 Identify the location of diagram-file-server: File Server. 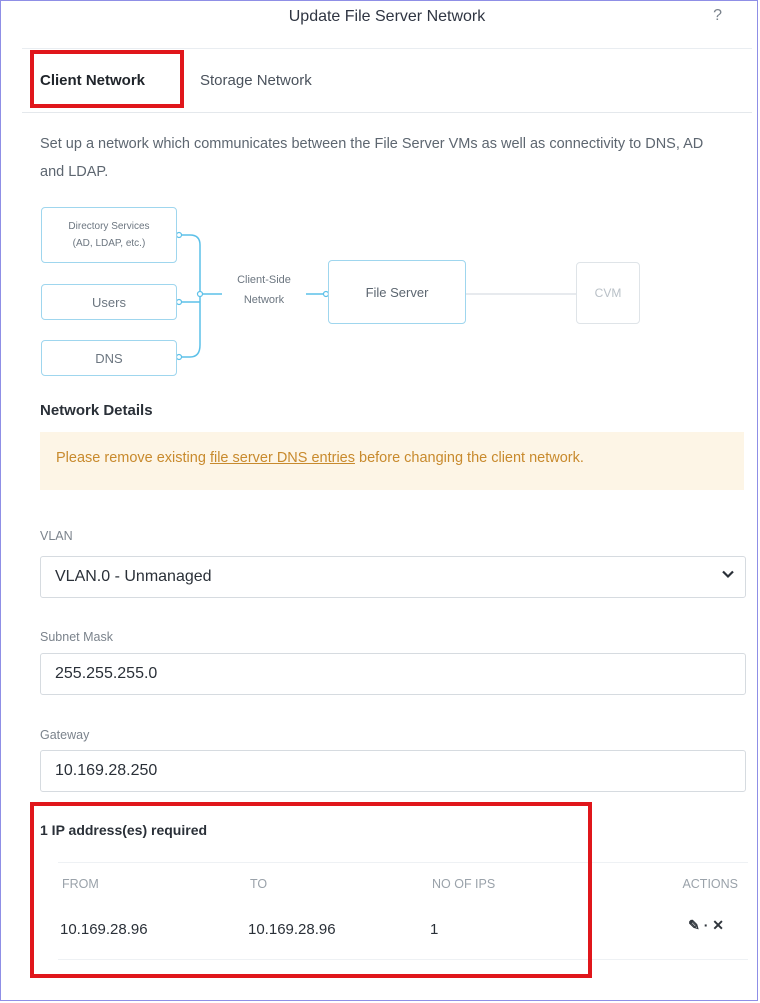
(397, 292).